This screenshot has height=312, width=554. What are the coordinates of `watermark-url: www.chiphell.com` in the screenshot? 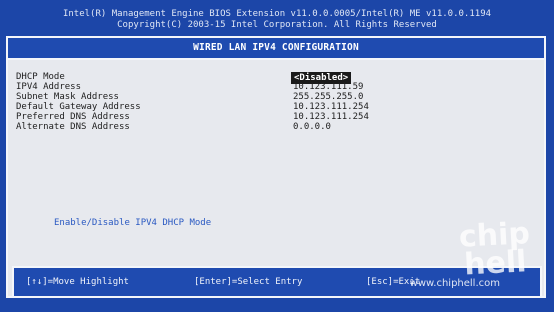 It's located at (454, 283).